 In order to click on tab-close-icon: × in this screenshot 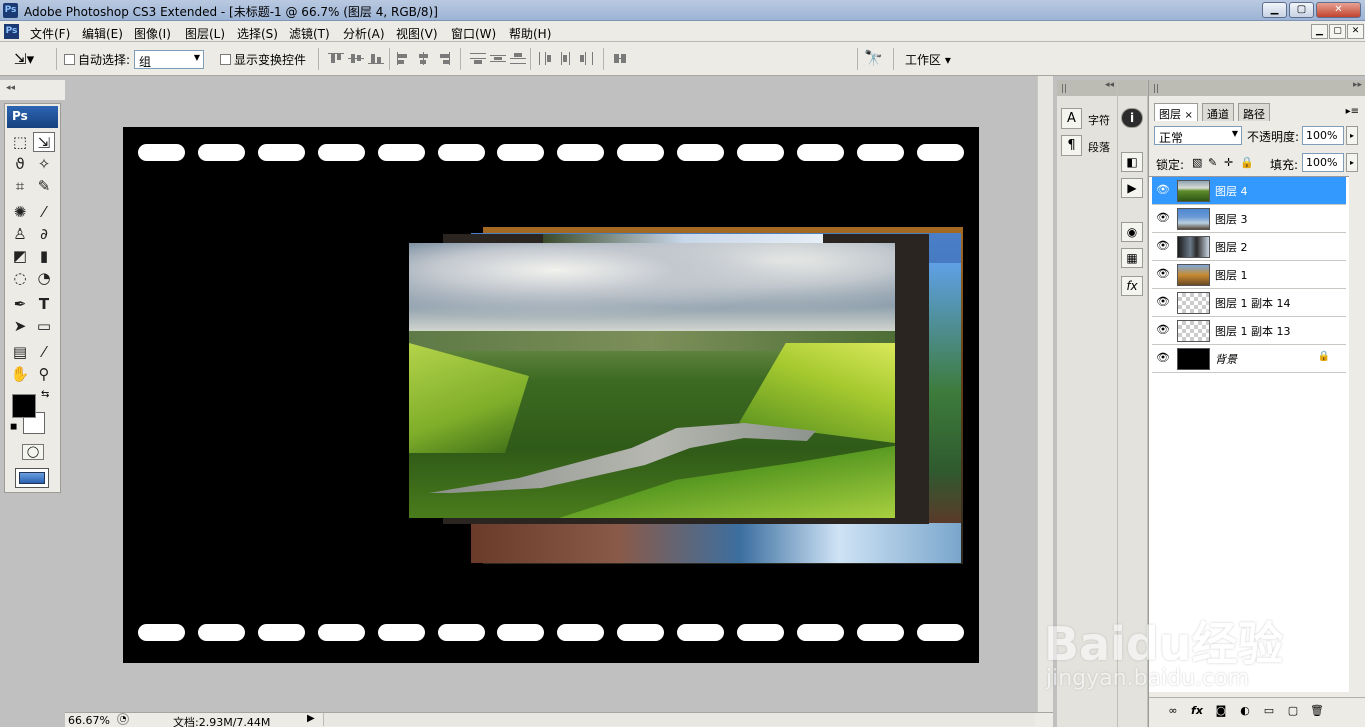, I will do `click(1189, 115)`.